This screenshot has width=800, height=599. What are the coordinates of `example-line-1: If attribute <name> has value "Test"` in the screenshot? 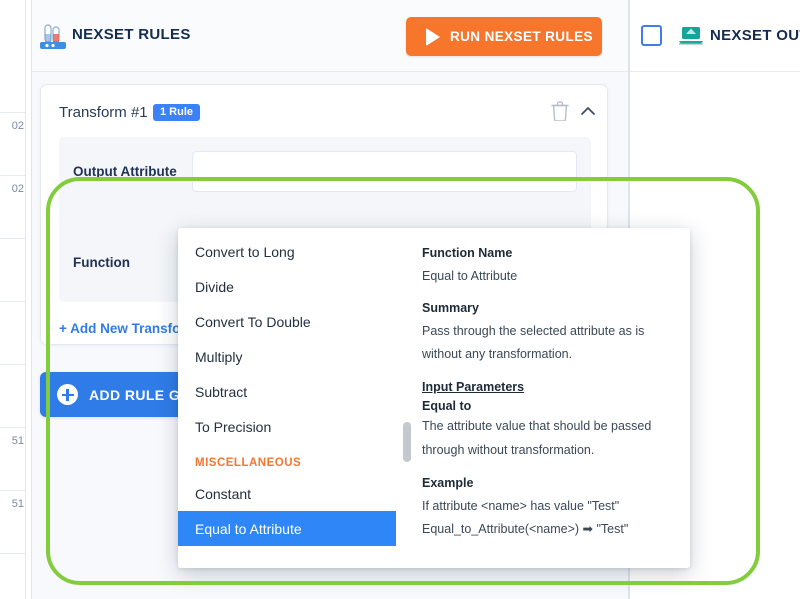 It's located at (521, 505).